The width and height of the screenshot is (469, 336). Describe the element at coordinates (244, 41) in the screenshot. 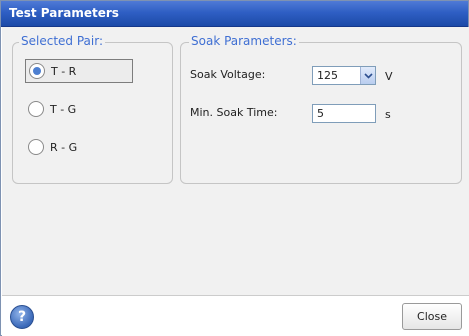

I see `soak-parameters-legend: Soak Parameters:` at that location.